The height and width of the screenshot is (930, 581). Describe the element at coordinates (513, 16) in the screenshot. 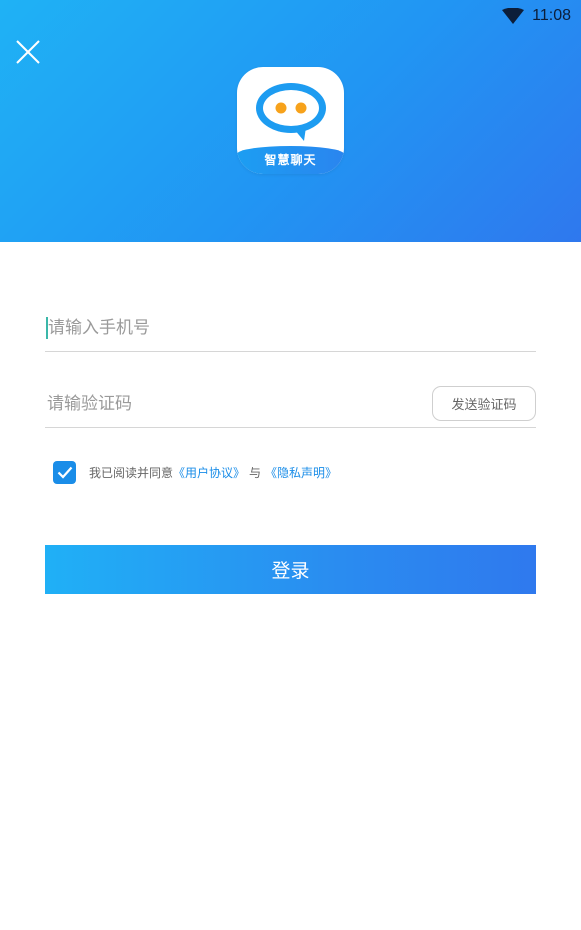

I see `wifi-icon` at that location.